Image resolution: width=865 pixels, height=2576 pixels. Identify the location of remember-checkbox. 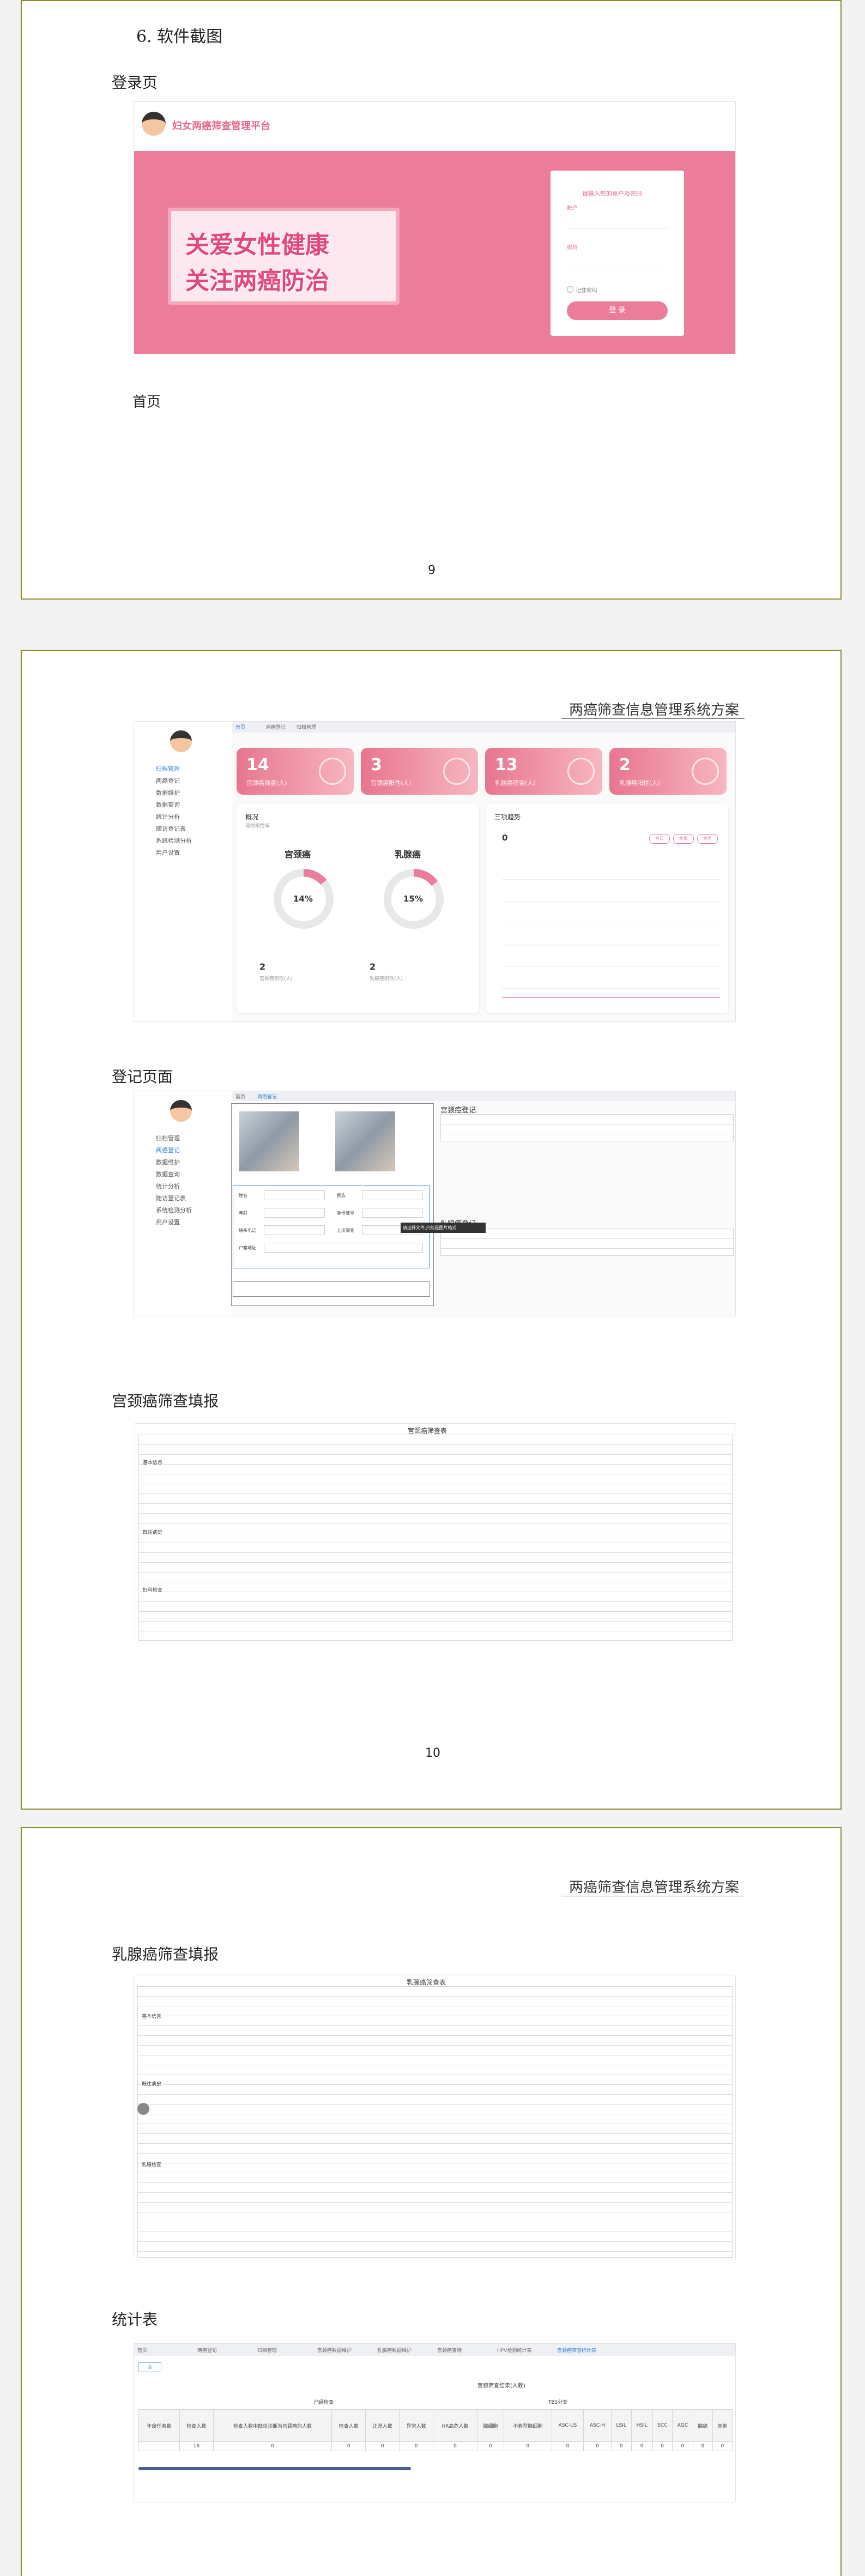
(570, 289).